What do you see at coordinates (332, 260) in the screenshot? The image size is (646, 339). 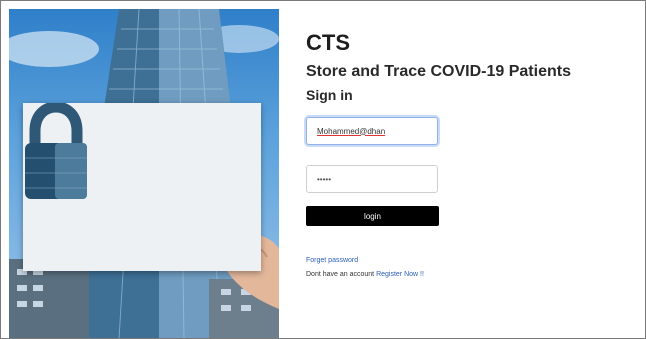 I see `forgot-password-link: Forget password` at bounding box center [332, 260].